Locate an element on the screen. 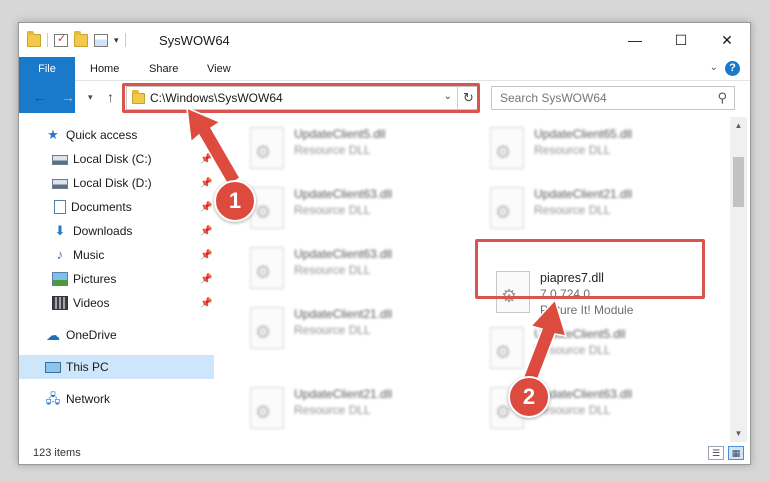 This screenshot has width=769, height=482. sidebar-item-label: Network is located at coordinates (88, 399).